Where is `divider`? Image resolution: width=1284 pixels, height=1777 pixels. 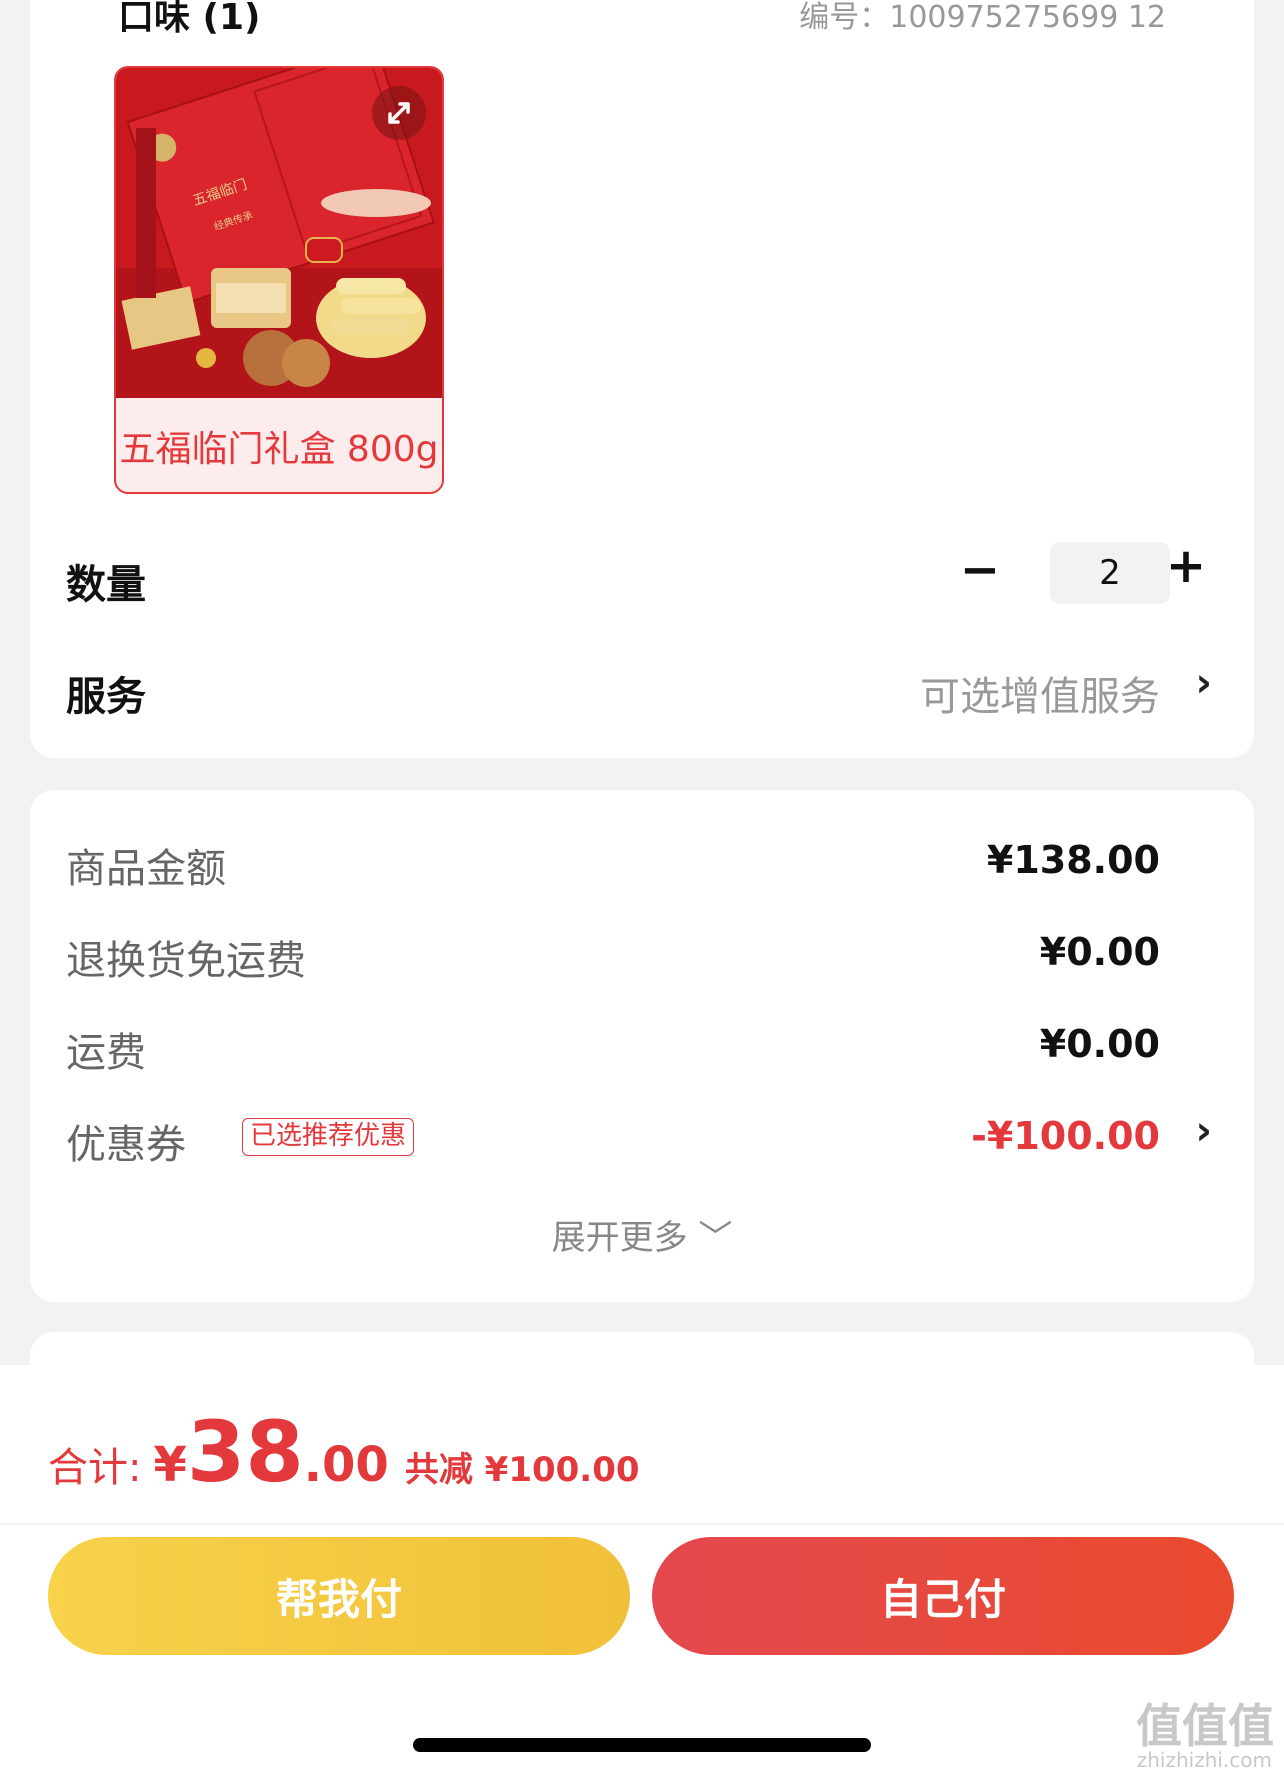
divider is located at coordinates (642, 1524).